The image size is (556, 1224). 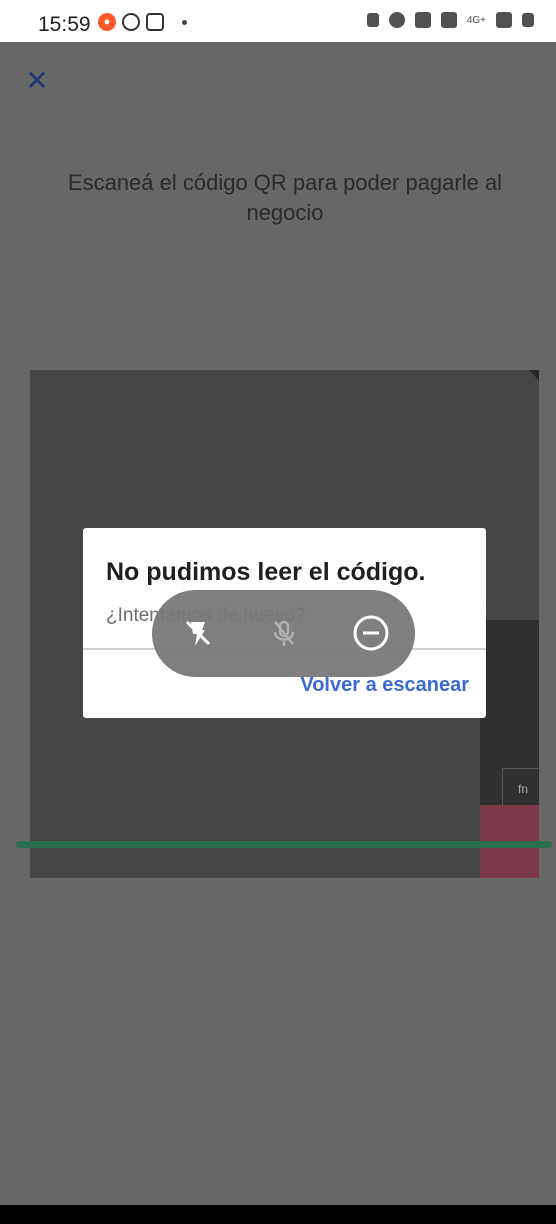 I want to click on instagram-icon, so click(x=155, y=22).